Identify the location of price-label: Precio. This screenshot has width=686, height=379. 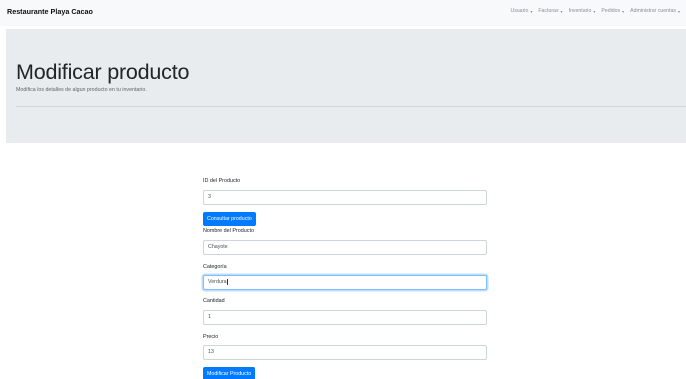
(211, 337).